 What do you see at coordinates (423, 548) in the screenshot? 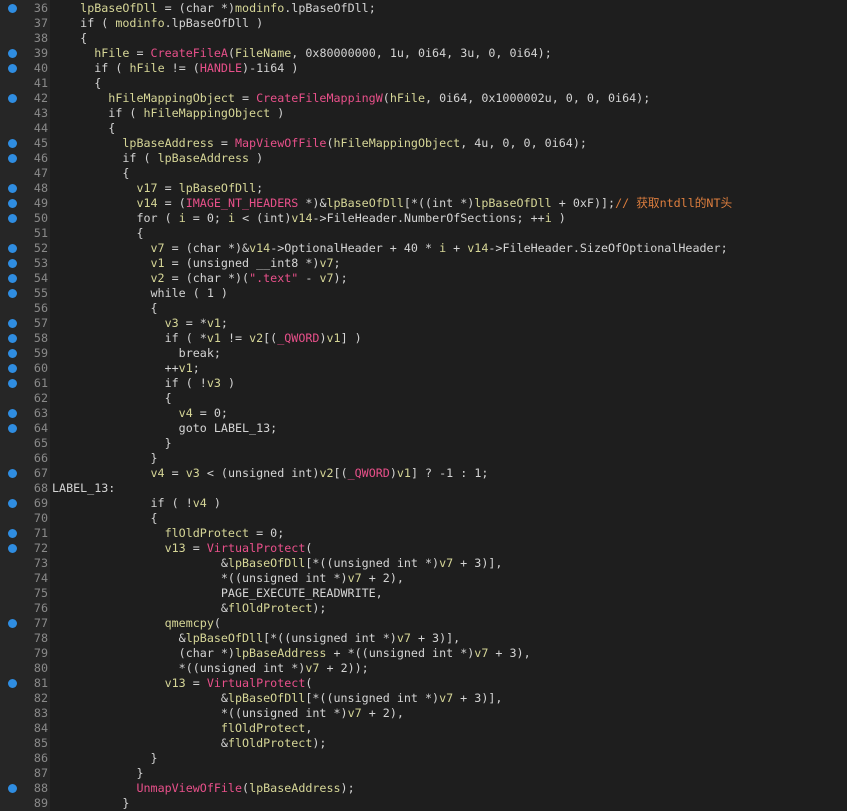
I see `code-line: 72 v13 = VirtualProtect(` at bounding box center [423, 548].